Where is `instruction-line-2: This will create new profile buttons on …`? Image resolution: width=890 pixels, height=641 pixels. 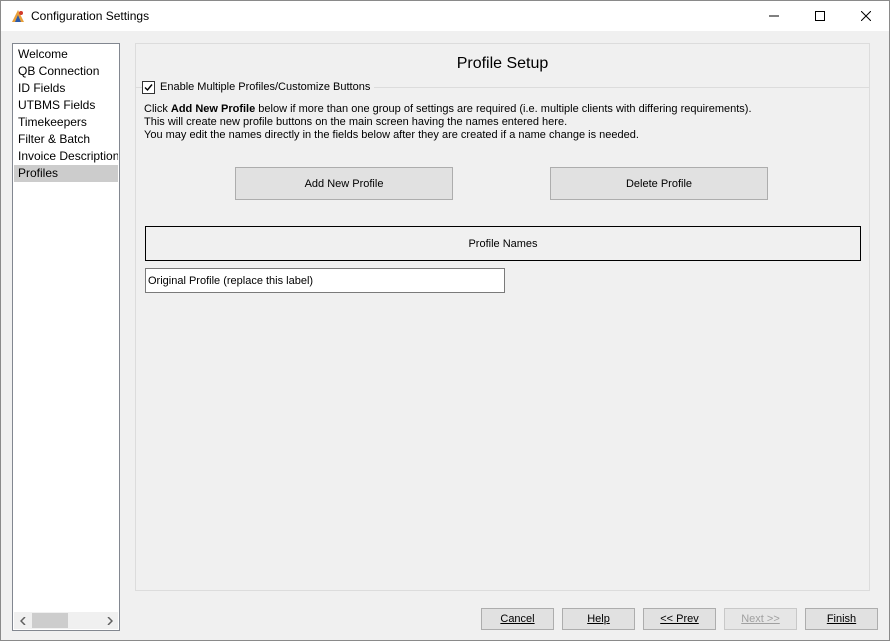
instruction-line-2: This will create new profile buttons on … is located at coordinates (356, 122).